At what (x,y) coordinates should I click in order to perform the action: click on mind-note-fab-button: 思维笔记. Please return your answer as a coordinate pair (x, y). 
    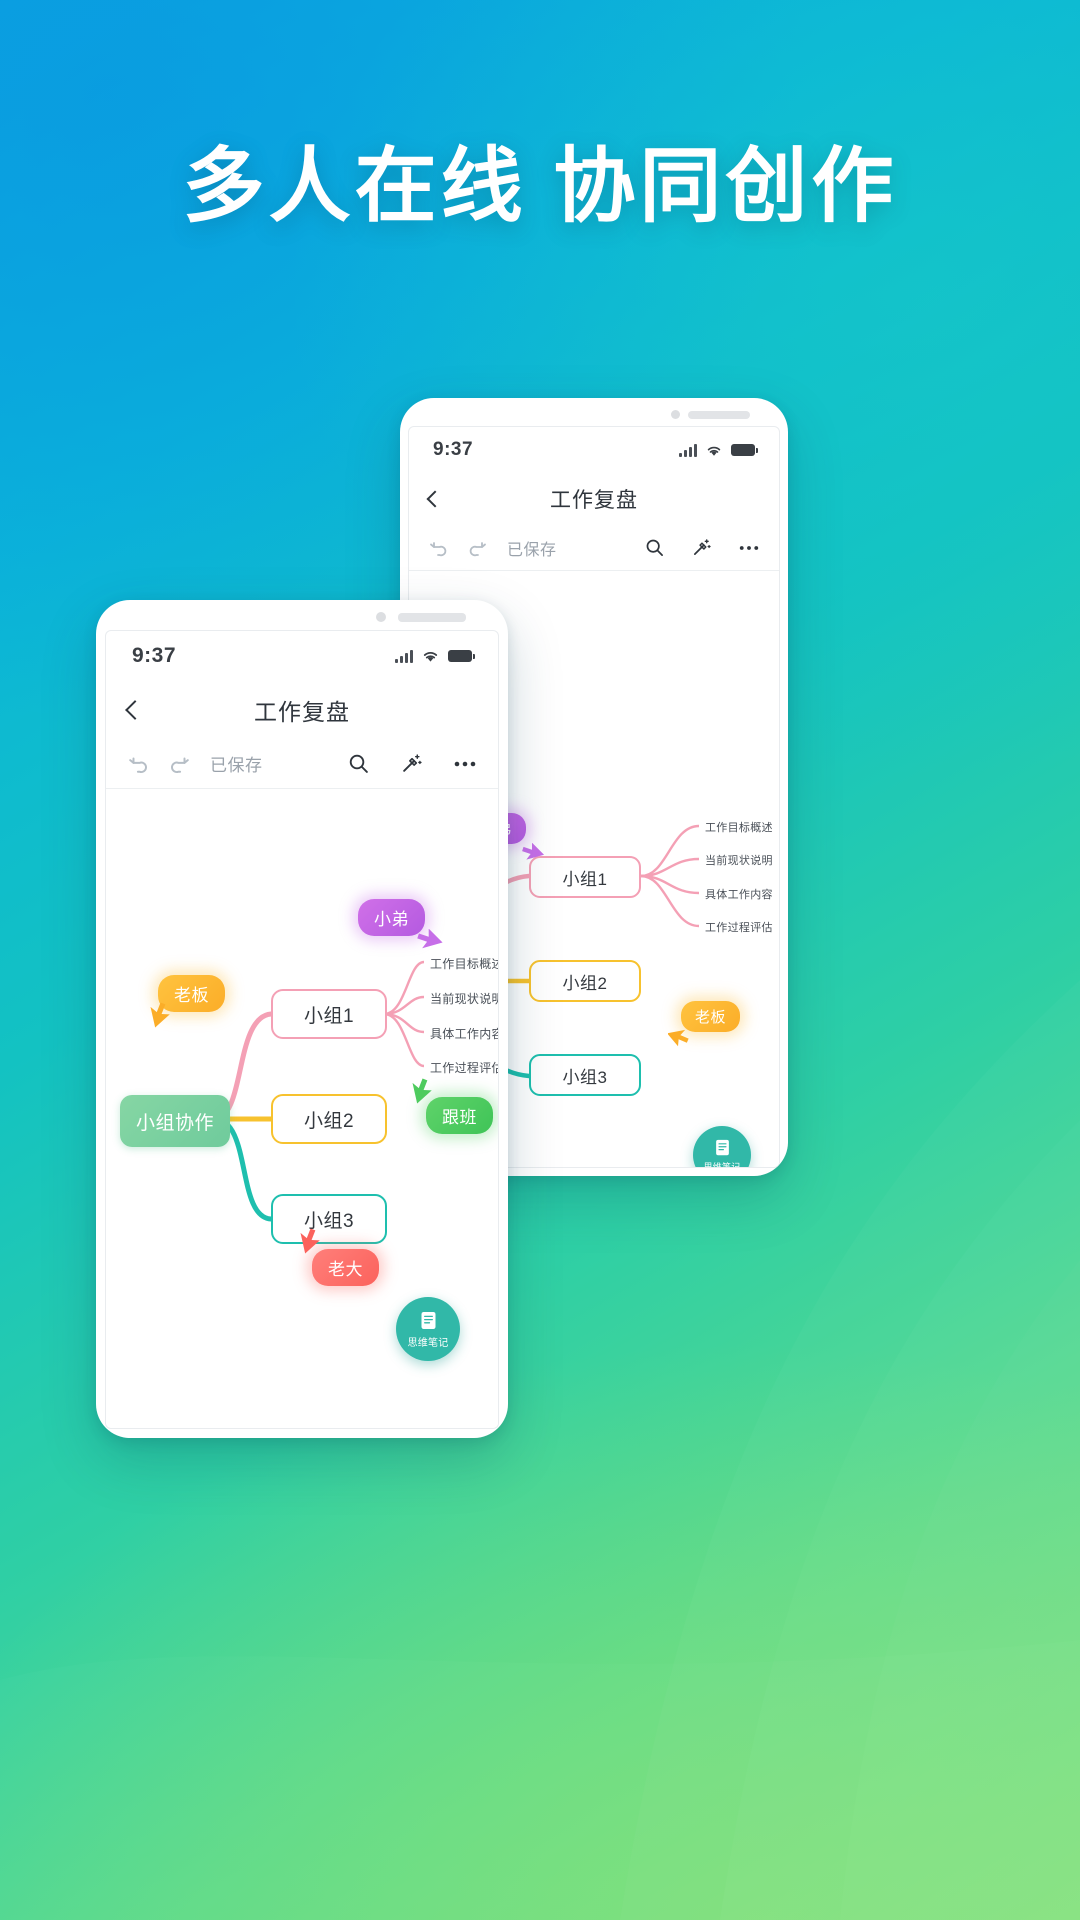
    Looking at the image, I should click on (428, 1329).